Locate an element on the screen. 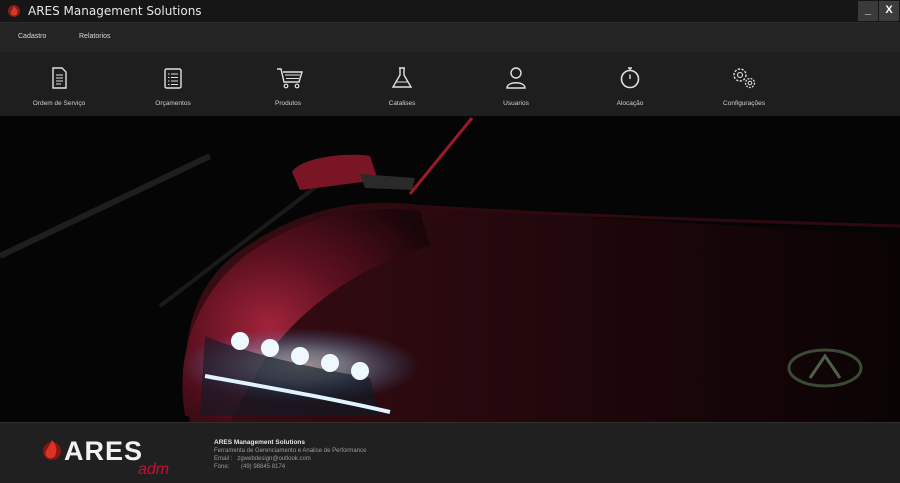 Image resolution: width=900 pixels, height=483 pixels. tool-alocacao: Alocação is located at coordinates (630, 84).